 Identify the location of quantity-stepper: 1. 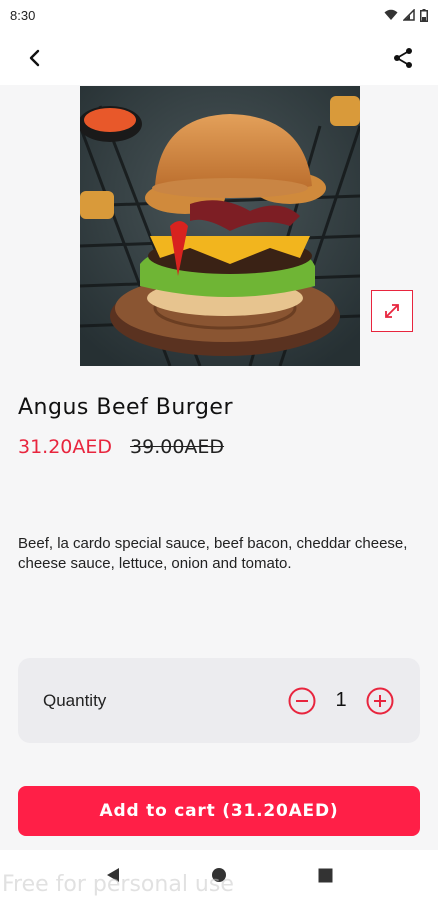
(341, 701).